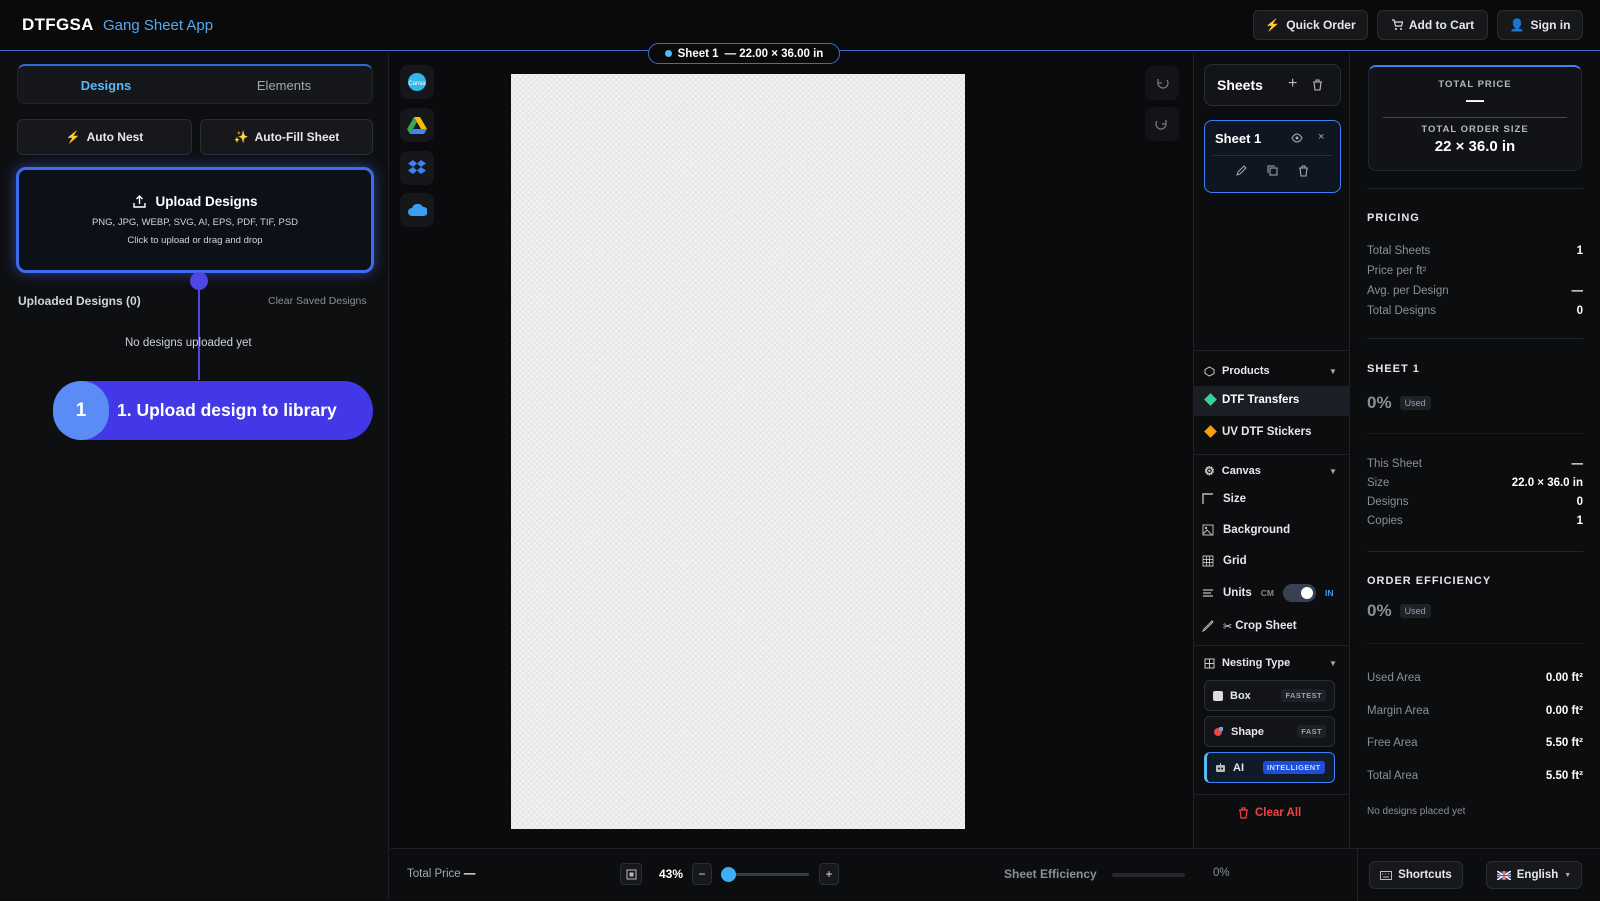  What do you see at coordinates (1292, 84) in the screenshot?
I see `add-sheet-icon: +` at bounding box center [1292, 84].